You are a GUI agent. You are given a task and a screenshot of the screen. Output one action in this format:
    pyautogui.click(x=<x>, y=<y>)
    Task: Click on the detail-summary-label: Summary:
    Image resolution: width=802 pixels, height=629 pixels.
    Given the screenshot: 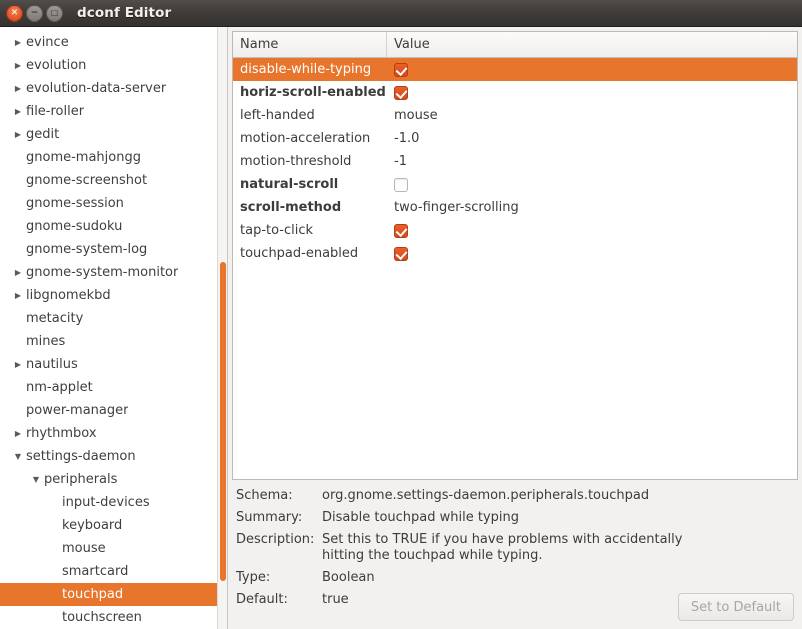 What is the action you would take?
    pyautogui.click(x=269, y=517)
    